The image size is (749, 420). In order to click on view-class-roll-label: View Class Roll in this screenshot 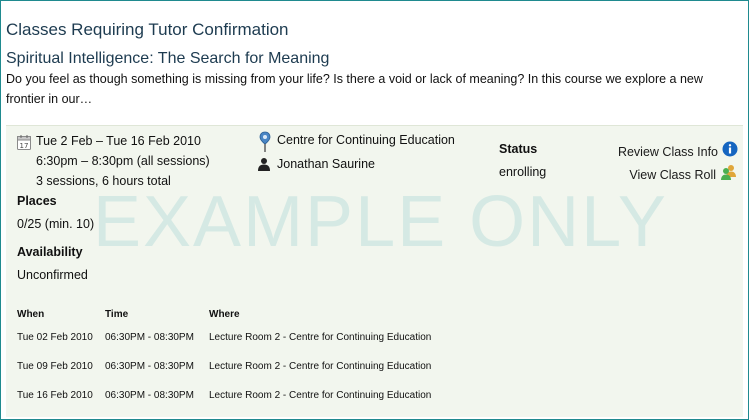, I will do `click(672, 174)`.